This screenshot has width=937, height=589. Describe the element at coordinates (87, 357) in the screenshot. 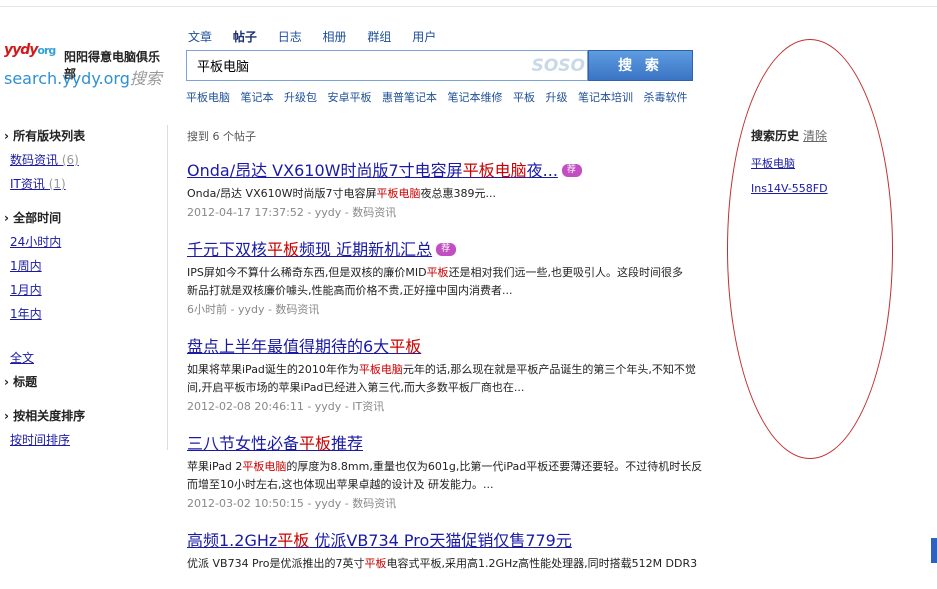

I see `scope-fulltext: 全文` at that location.